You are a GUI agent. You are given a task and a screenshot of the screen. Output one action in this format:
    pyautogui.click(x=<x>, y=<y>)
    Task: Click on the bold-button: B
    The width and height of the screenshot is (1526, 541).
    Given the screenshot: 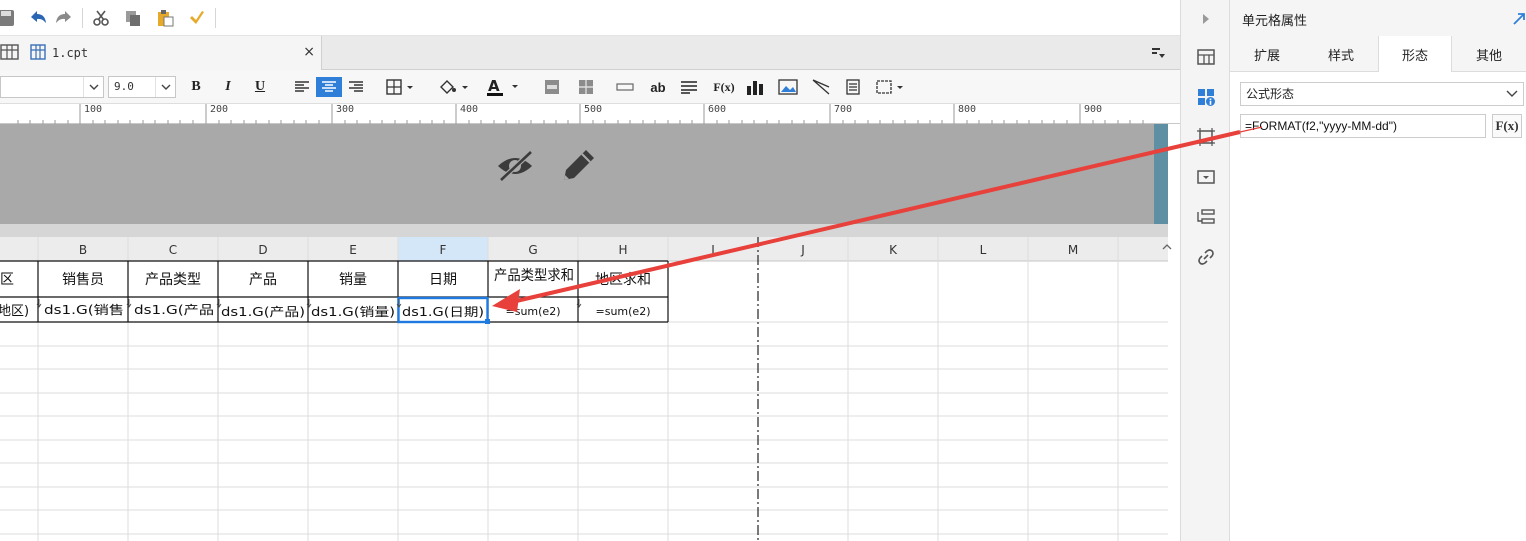 What is the action you would take?
    pyautogui.click(x=196, y=87)
    